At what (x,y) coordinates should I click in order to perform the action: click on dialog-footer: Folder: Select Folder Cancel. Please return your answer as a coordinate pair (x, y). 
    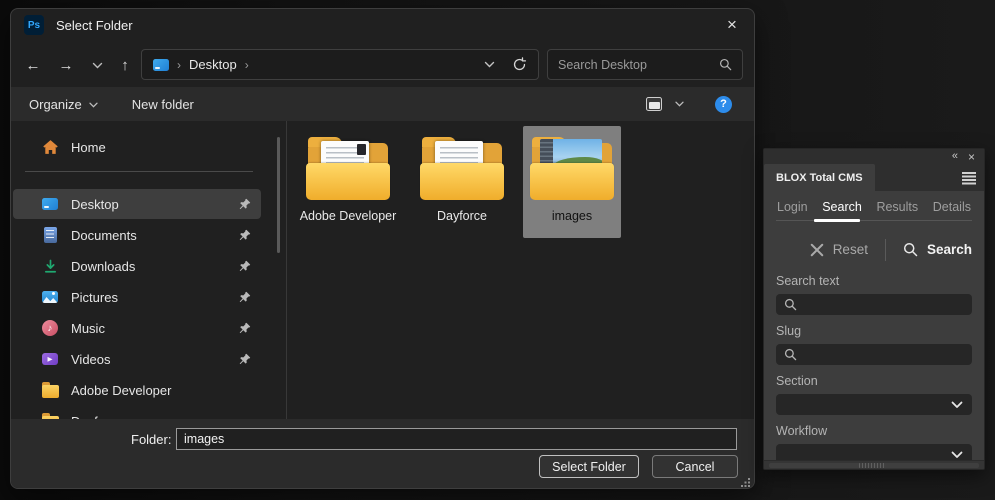
    Looking at the image, I should click on (382, 453).